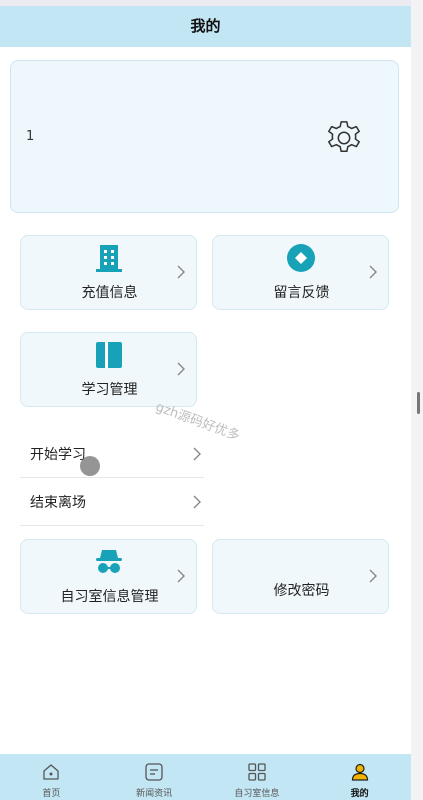 The height and width of the screenshot is (800, 423). I want to click on gear-icon, so click(344, 138).